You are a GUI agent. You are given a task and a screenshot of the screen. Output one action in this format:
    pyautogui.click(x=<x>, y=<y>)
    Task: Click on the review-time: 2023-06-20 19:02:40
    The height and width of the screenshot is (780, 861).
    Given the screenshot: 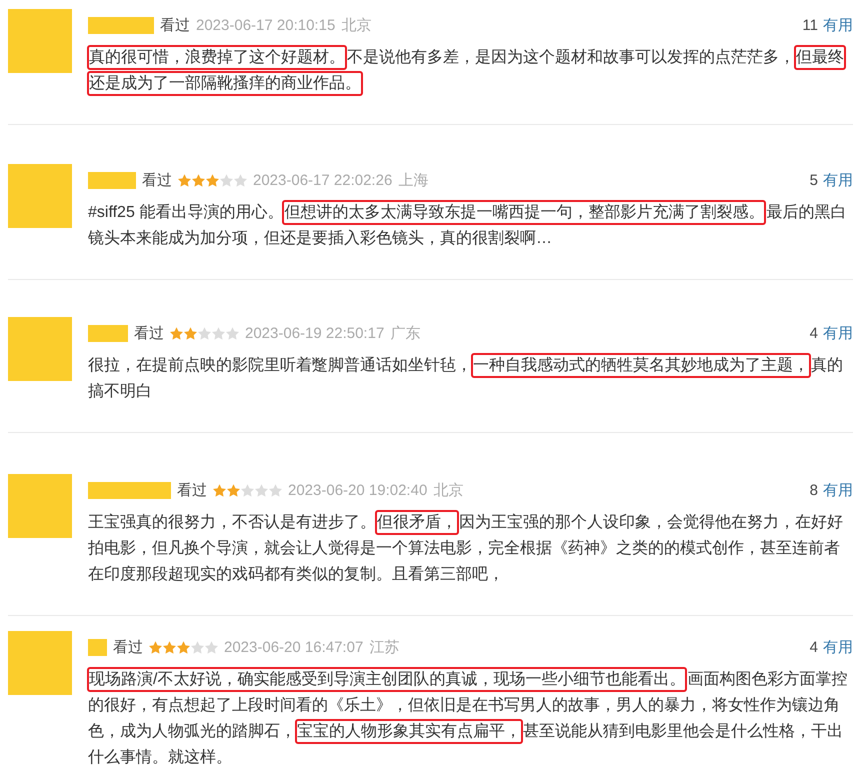 What is the action you would take?
    pyautogui.click(x=358, y=490)
    